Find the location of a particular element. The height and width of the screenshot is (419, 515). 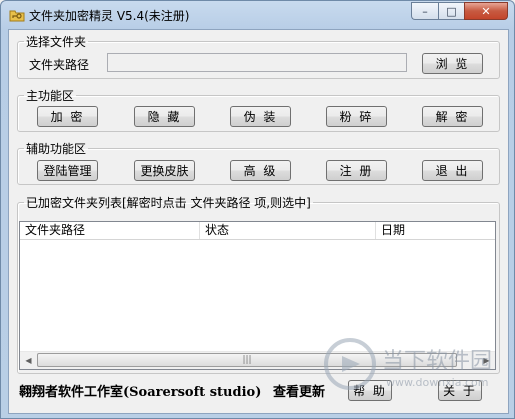

close-button: ✕ is located at coordinates (486, 11).